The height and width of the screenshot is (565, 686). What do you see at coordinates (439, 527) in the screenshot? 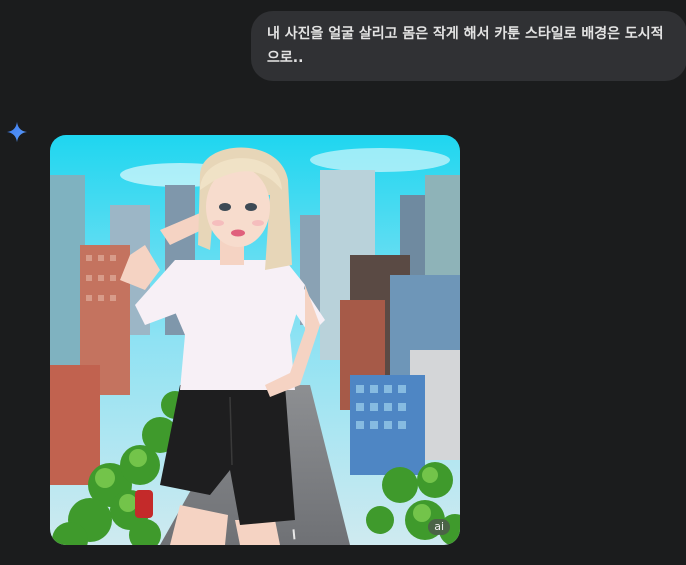
I see `ai-badge: ai` at bounding box center [439, 527].